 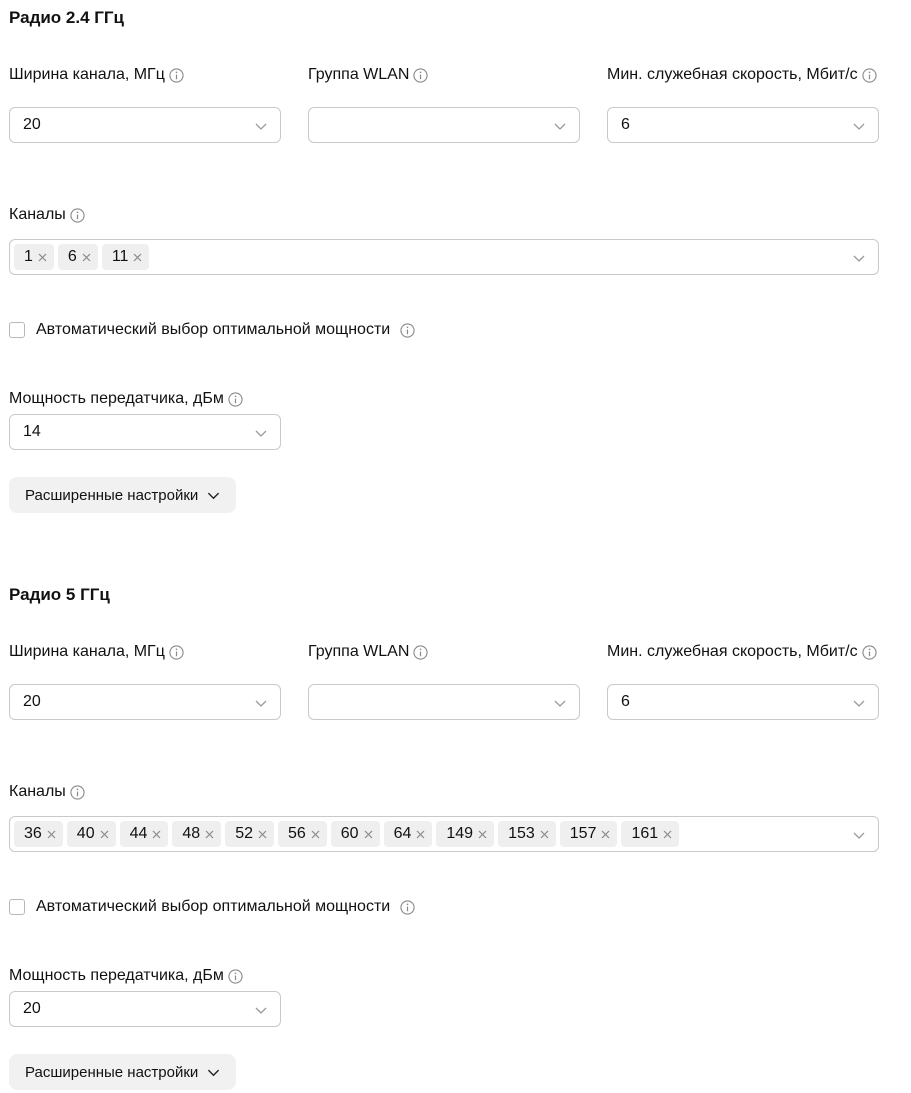 What do you see at coordinates (650, 834) in the screenshot?
I see `channel-chip: 161` at bounding box center [650, 834].